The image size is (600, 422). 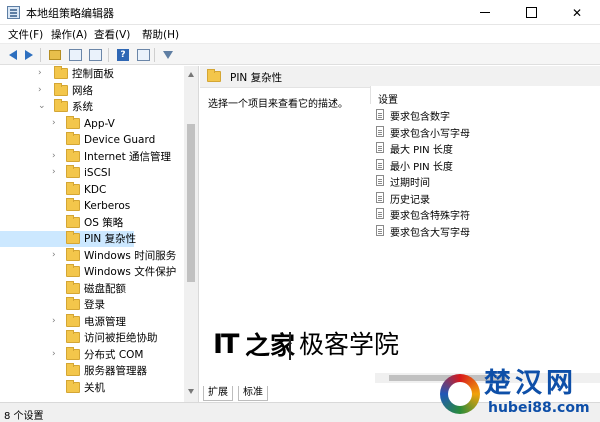 I want to click on tree-item-shutdown: 关机, so click(x=92, y=388).